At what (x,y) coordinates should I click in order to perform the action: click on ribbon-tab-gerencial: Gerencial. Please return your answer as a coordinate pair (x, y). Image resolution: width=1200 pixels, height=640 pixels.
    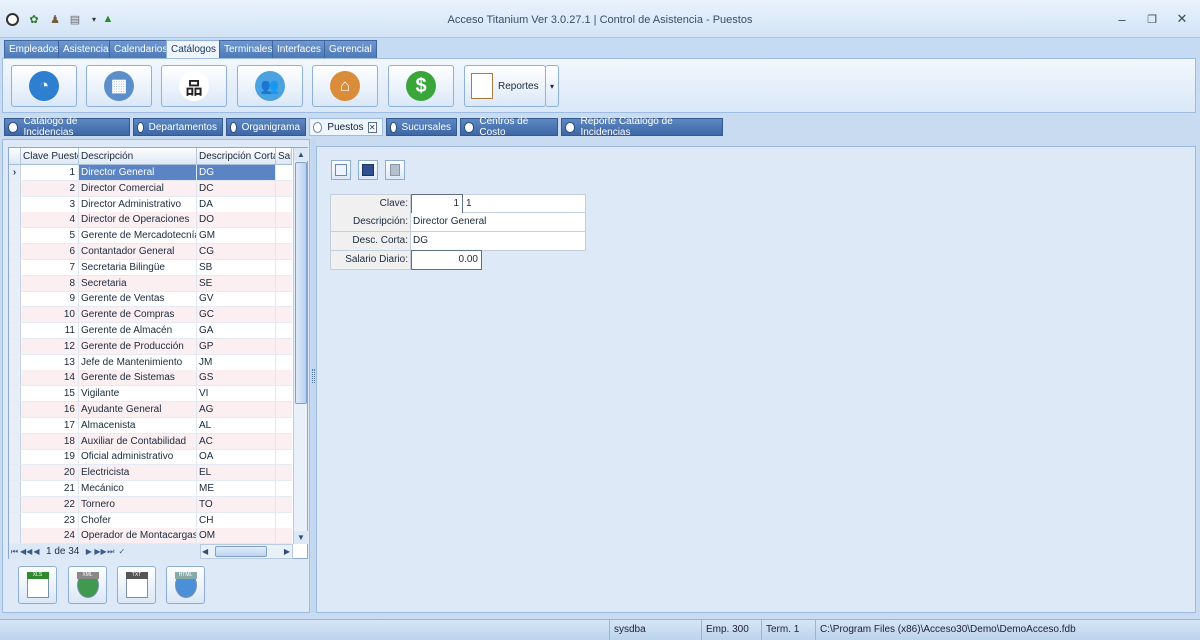
    Looking at the image, I should click on (350, 49).